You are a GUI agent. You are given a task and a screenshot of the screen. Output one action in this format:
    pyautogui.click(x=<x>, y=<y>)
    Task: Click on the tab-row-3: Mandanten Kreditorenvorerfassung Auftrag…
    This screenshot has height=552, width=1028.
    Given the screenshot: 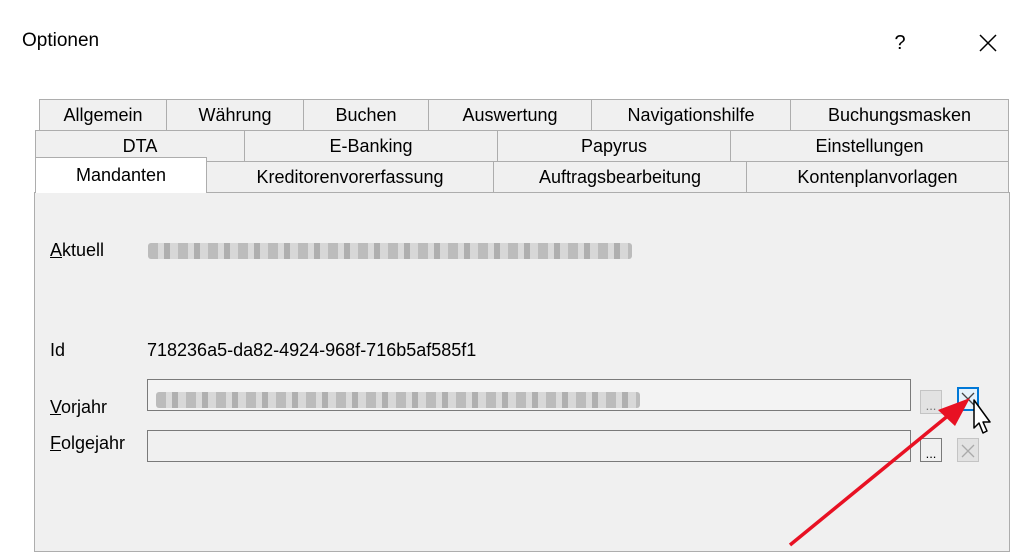 What is the action you would take?
    pyautogui.click(x=522, y=175)
    